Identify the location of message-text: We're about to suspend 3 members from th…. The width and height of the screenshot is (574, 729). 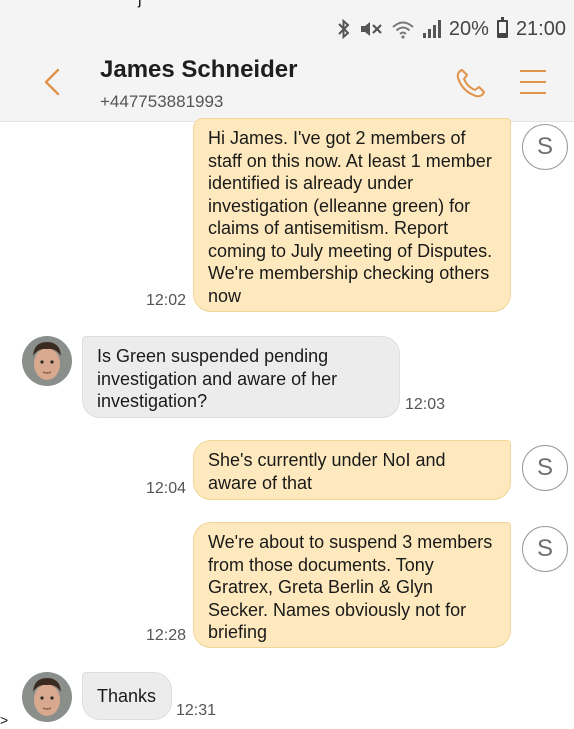
(350, 587).